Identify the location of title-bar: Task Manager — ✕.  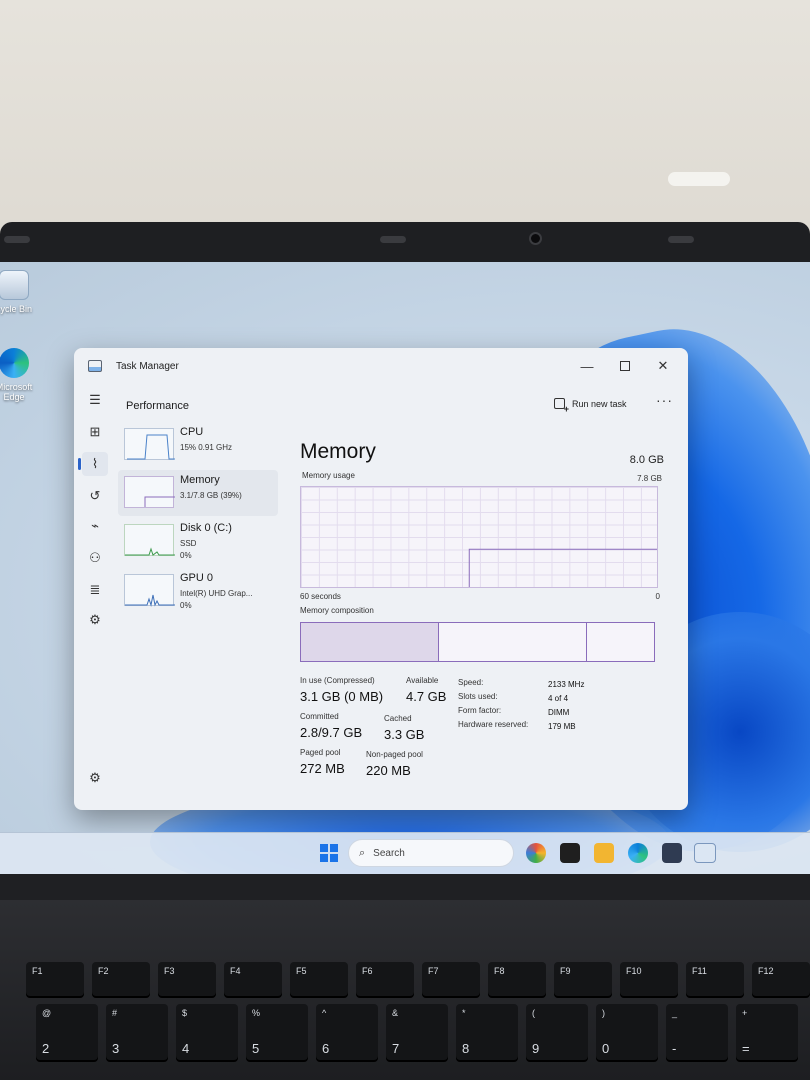
(381, 366).